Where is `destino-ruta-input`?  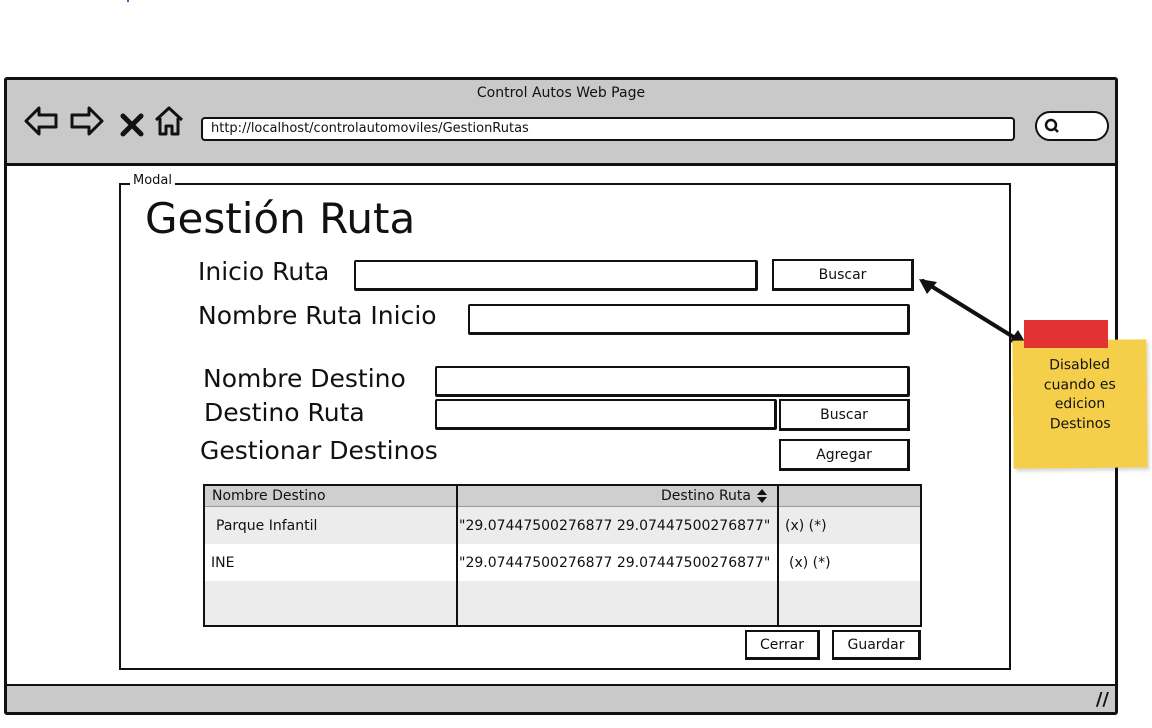
destino-ruta-input is located at coordinates (606, 414).